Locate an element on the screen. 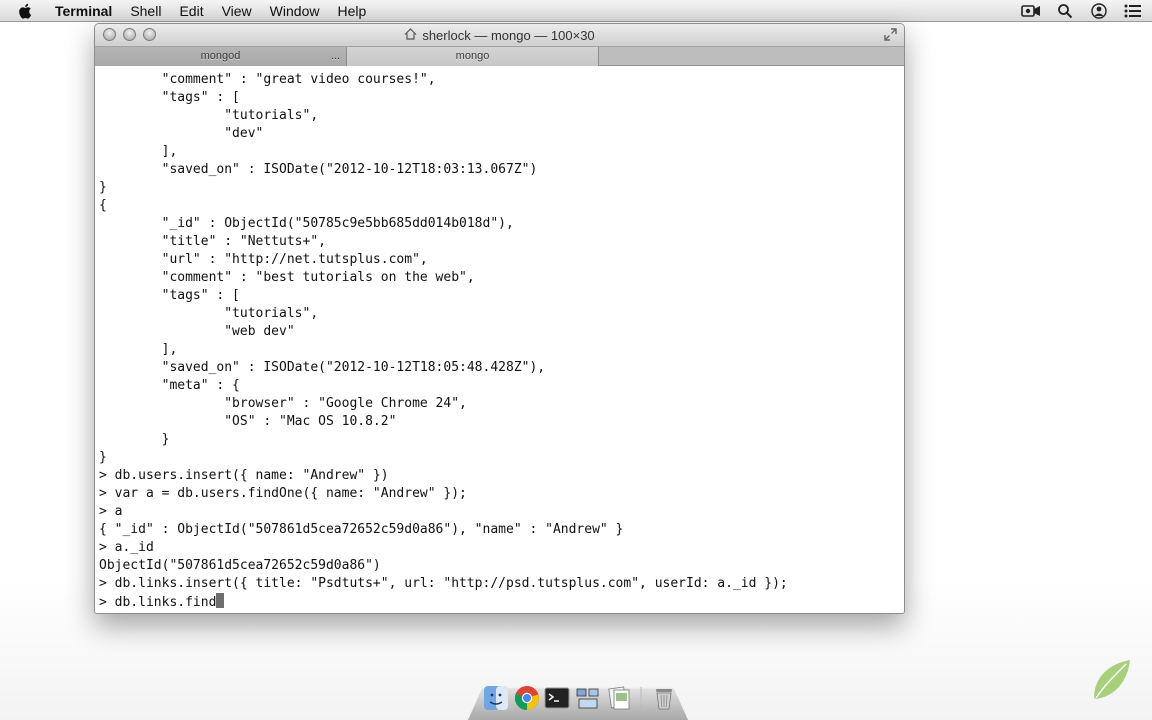 The image size is (1152, 720). video-camera-icon is located at coordinates (1031, 11).